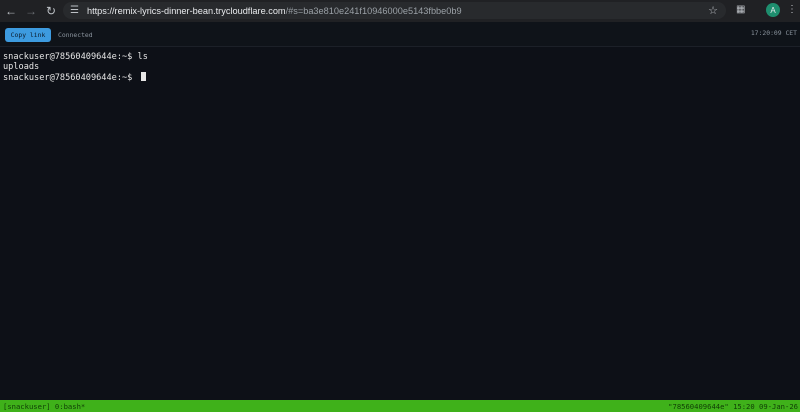 The image size is (800, 412). I want to click on extensions-icon: ▦, so click(742, 10).